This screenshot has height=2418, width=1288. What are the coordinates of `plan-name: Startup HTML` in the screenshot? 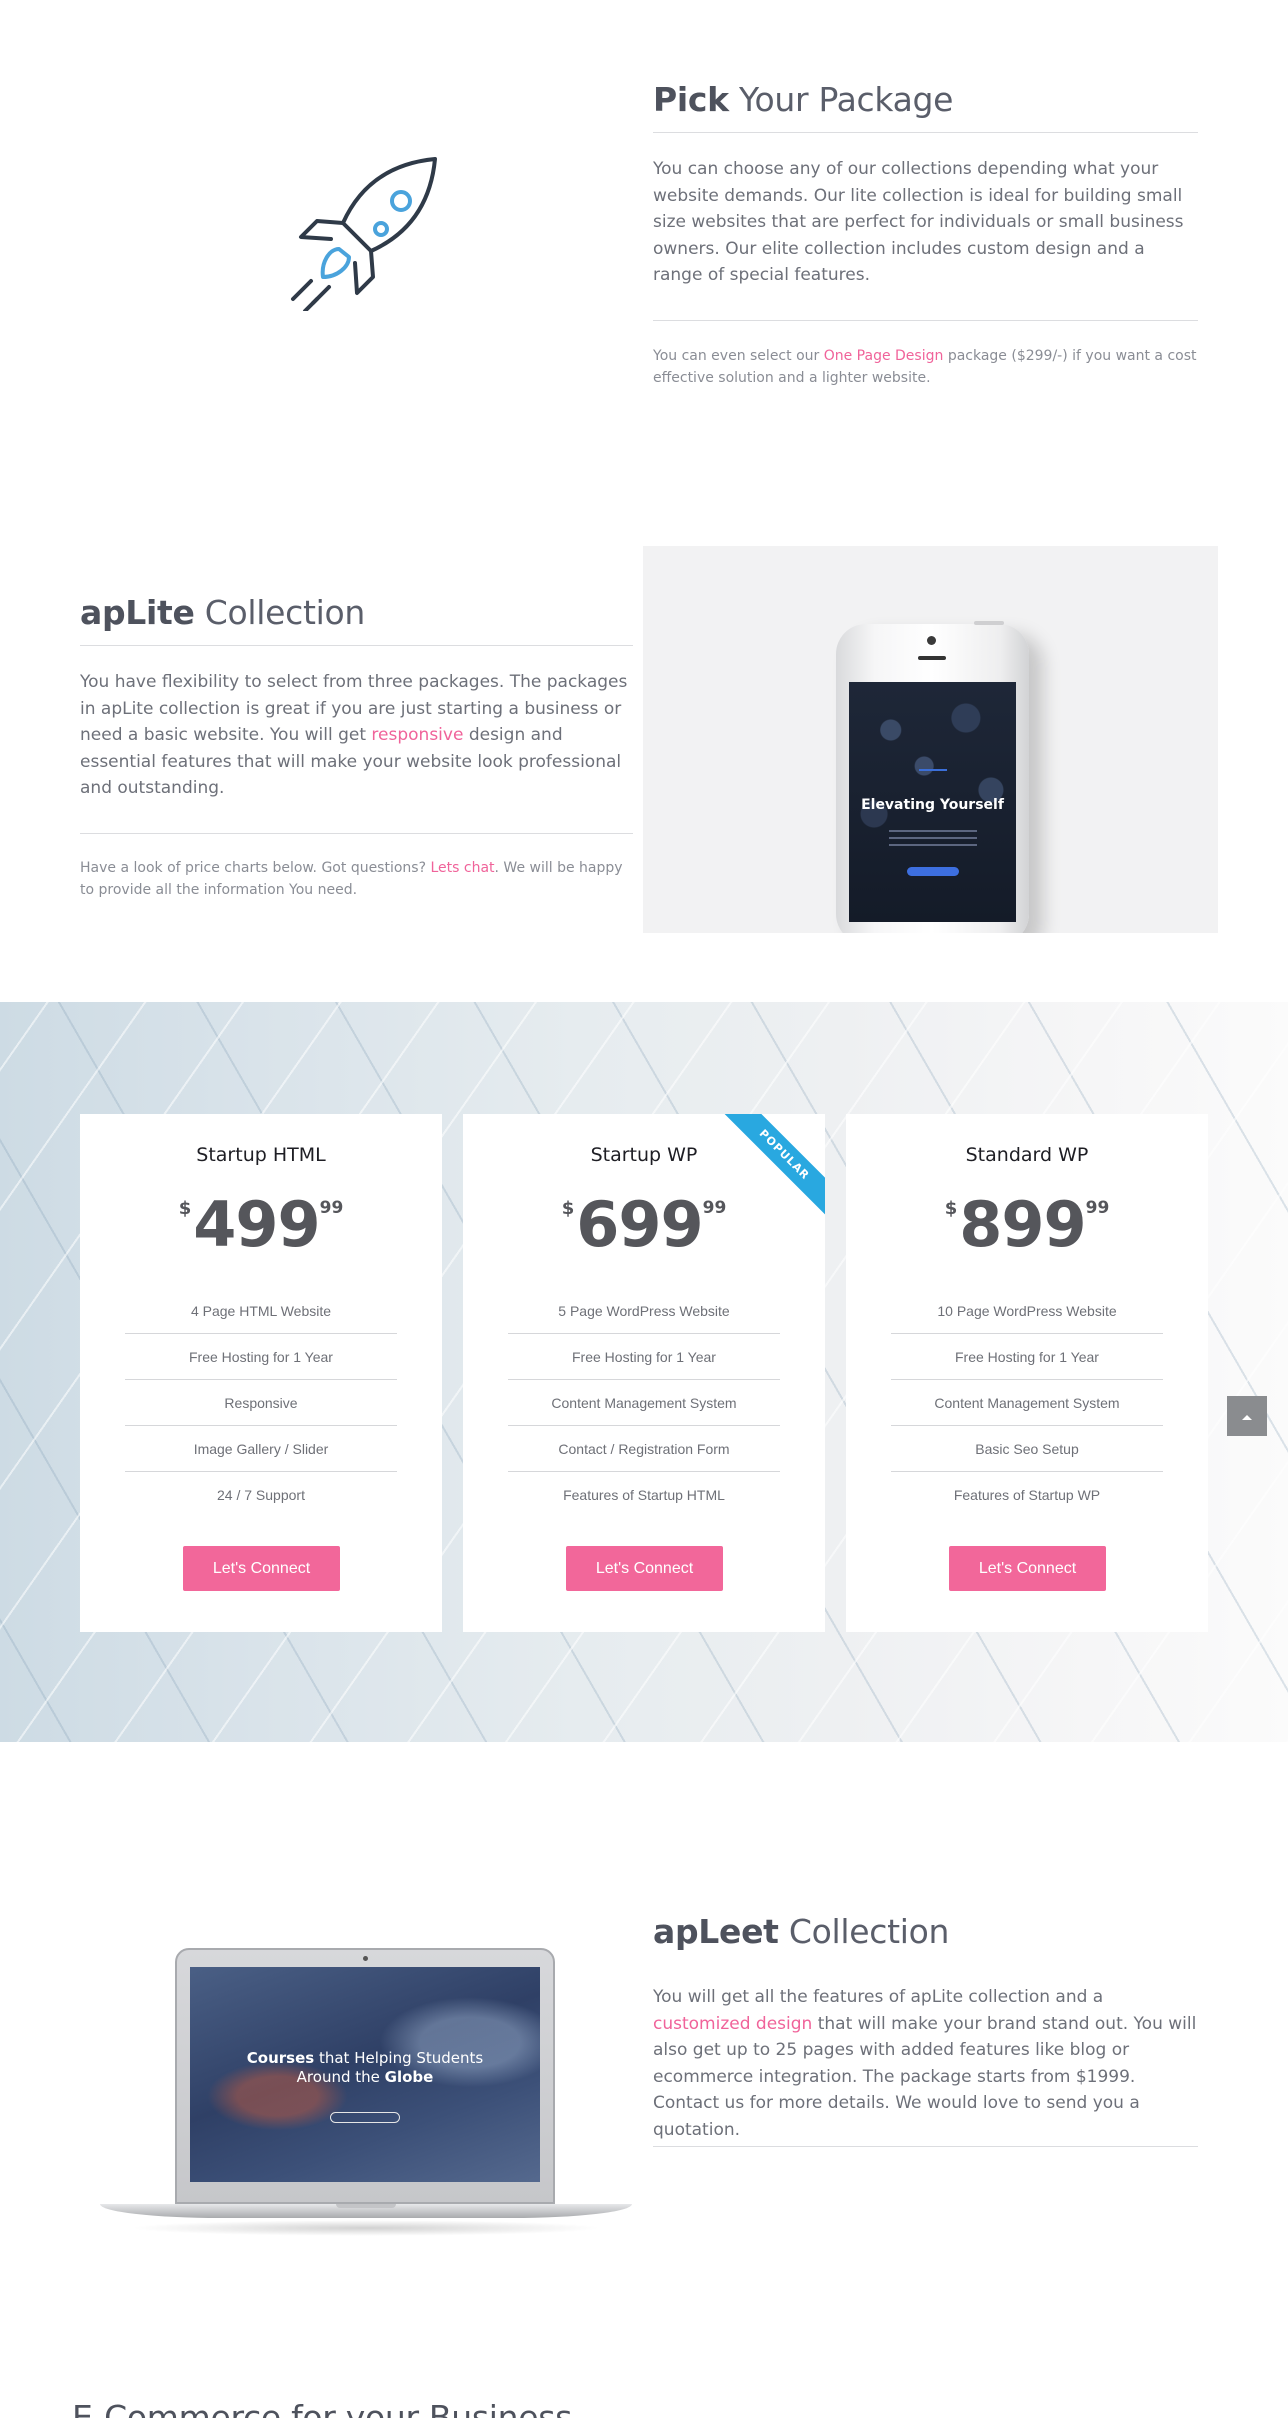 It's located at (261, 1155).